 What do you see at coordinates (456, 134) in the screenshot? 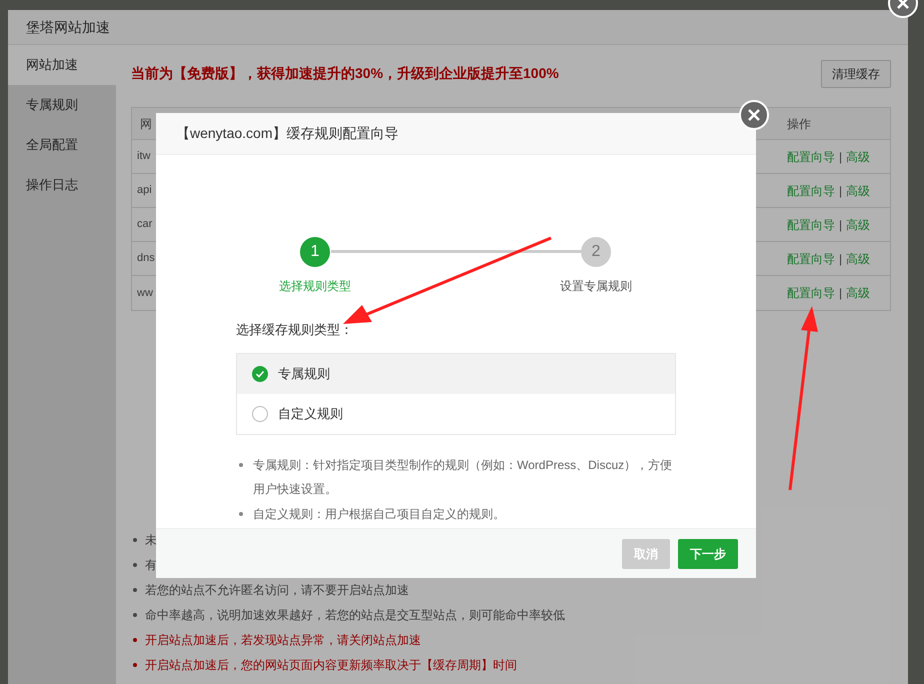
I see `dialog-title: 【wenytao.com】缓存规则配置向导` at bounding box center [456, 134].